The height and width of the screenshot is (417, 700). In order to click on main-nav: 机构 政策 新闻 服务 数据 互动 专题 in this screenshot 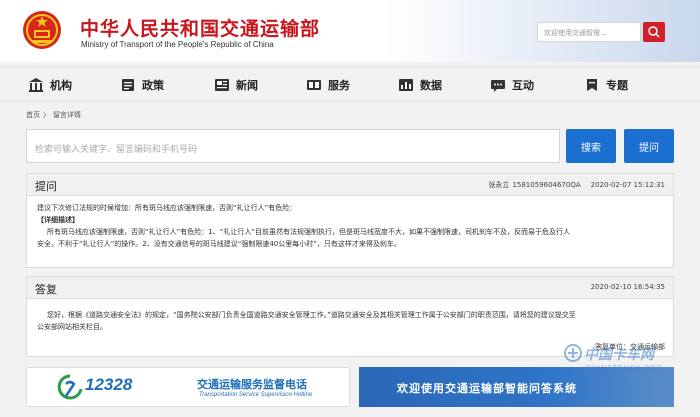, I will do `click(350, 84)`.